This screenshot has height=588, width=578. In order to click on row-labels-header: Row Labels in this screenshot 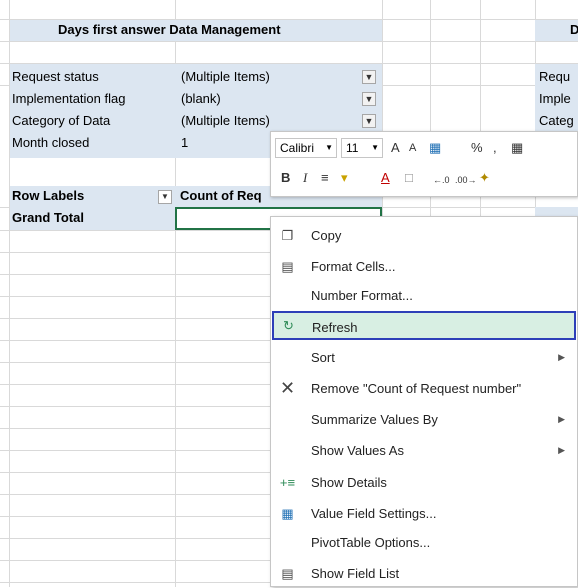, I will do `click(48, 195)`.